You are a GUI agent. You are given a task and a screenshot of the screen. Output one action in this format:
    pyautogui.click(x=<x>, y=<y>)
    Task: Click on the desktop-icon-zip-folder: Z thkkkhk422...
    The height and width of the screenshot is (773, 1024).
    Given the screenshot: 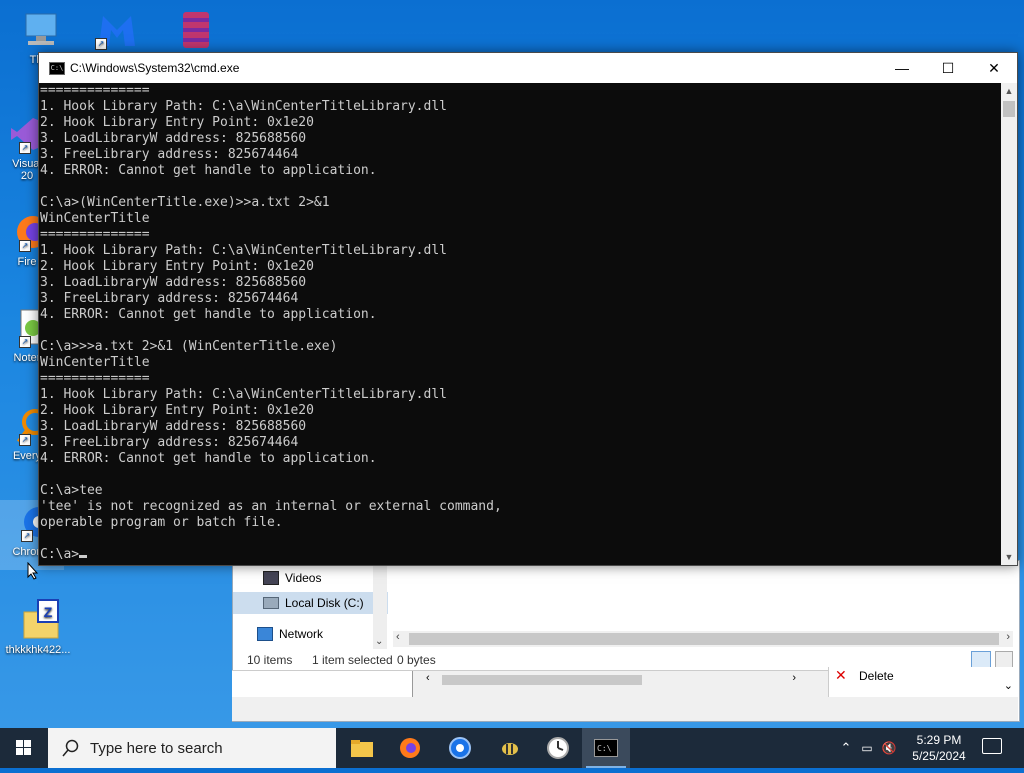 What is the action you would take?
    pyautogui.click(x=38, y=627)
    